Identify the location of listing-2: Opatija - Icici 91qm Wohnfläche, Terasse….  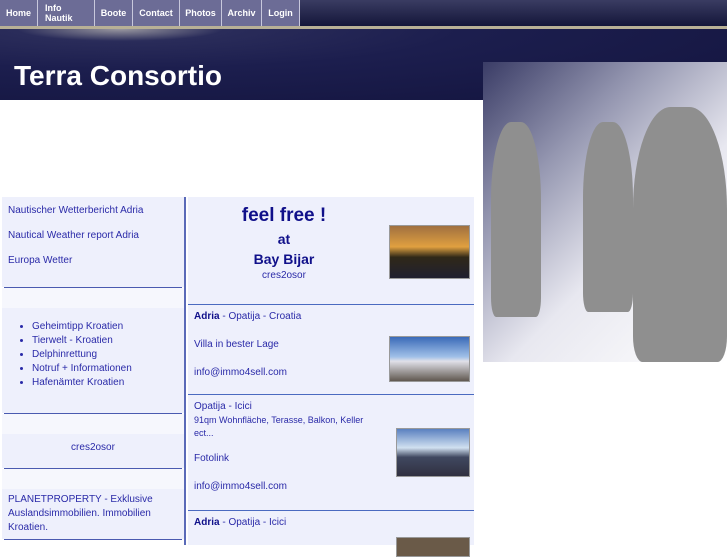
(331, 453).